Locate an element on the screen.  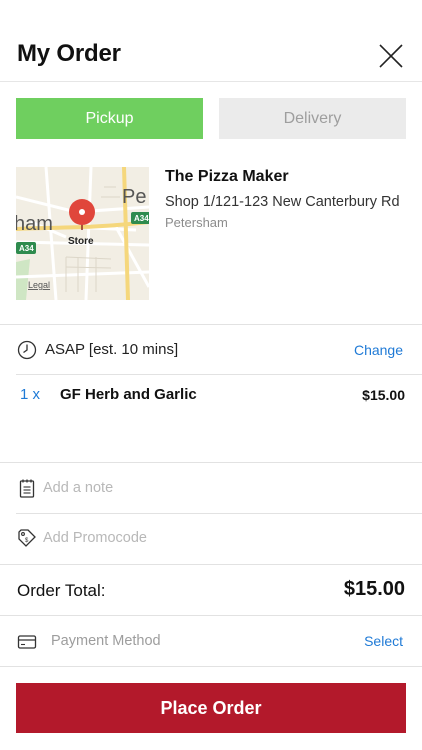
map-legal-link: Legal is located at coordinates (39, 285).